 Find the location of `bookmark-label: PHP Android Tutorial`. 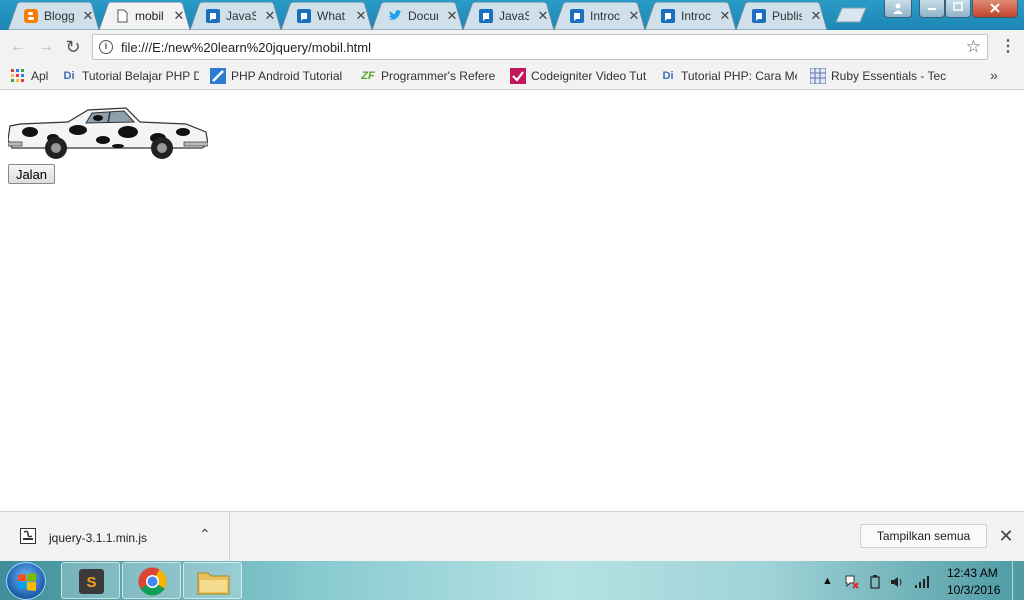

bookmark-label: PHP Android Tutorial is located at coordinates (287, 76).